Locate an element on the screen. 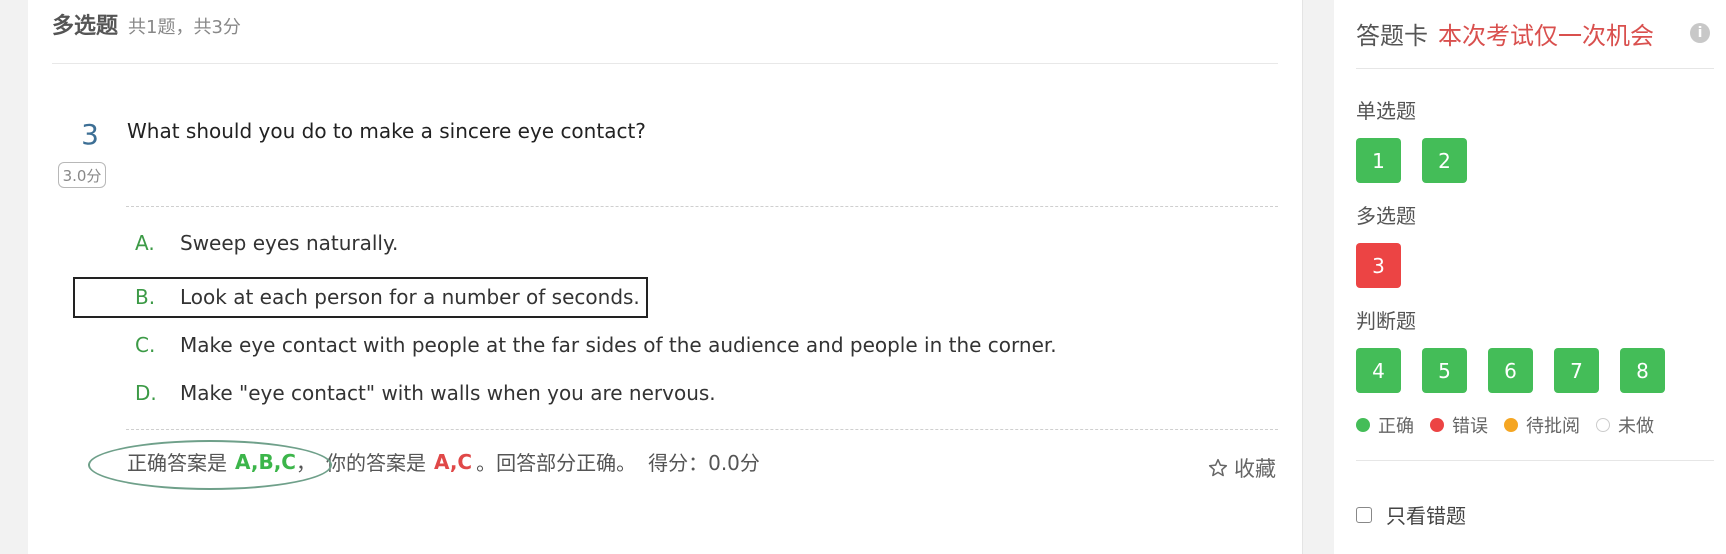 The width and height of the screenshot is (1726, 554). status-legend: 正确 错误 待批阅 未做 is located at coordinates (1513, 425).